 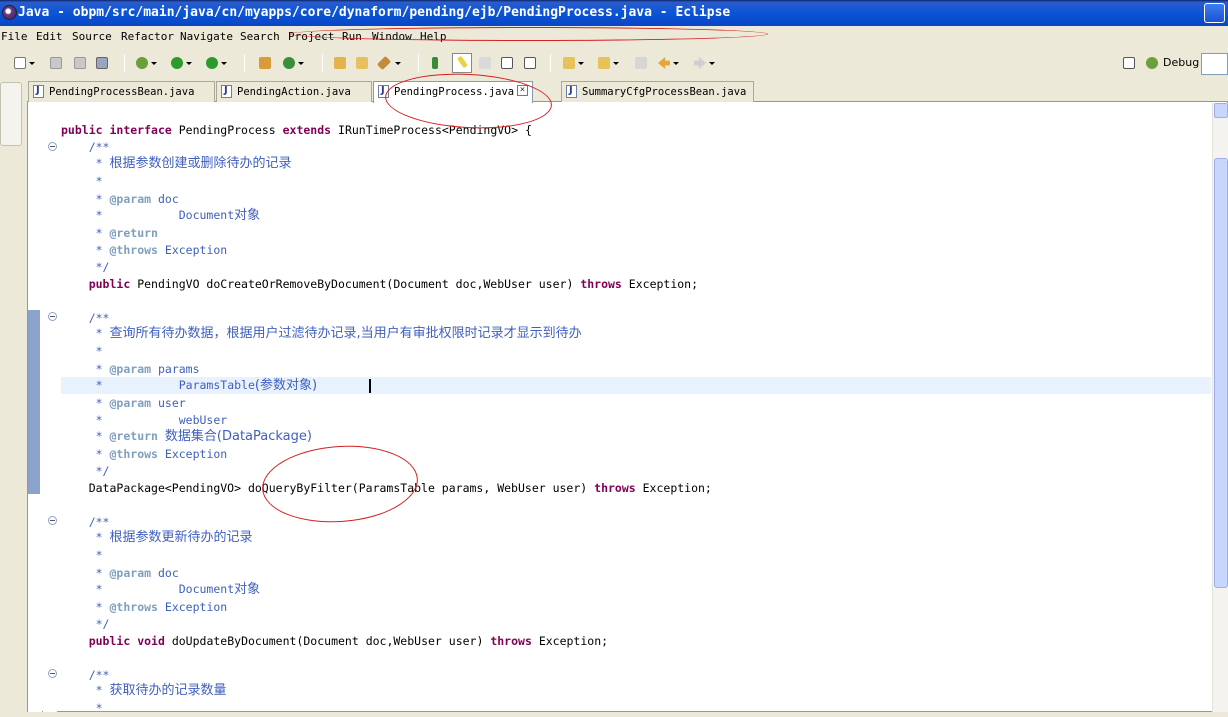 I want to click on previous-annotation-icon, so click(x=607, y=63).